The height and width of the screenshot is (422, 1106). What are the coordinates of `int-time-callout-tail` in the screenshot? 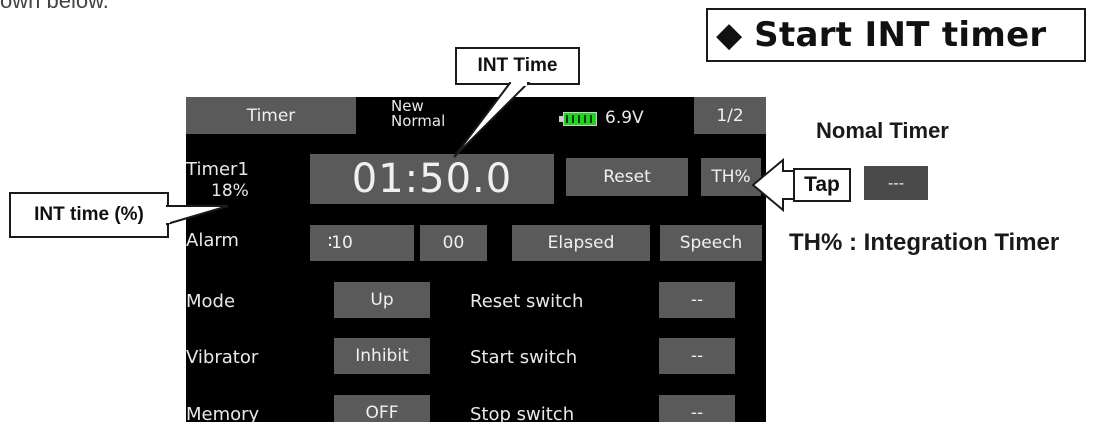 It's located at (492, 120).